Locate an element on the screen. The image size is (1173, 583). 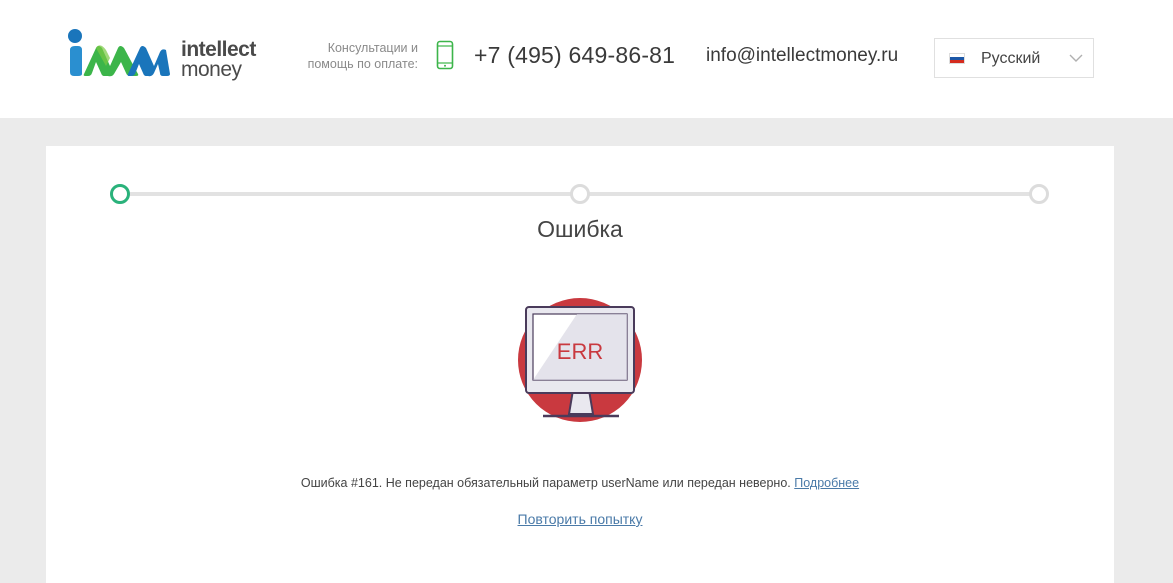
consultation-line-1: Консультации и is located at coordinates (372, 48).